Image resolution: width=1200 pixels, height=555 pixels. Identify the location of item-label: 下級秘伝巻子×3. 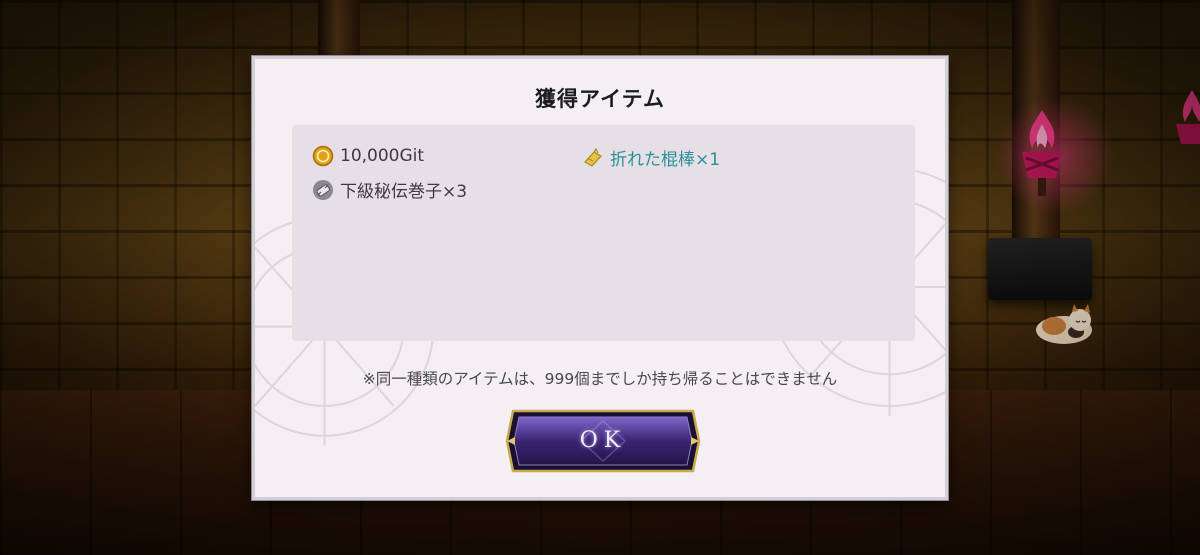
(404, 192).